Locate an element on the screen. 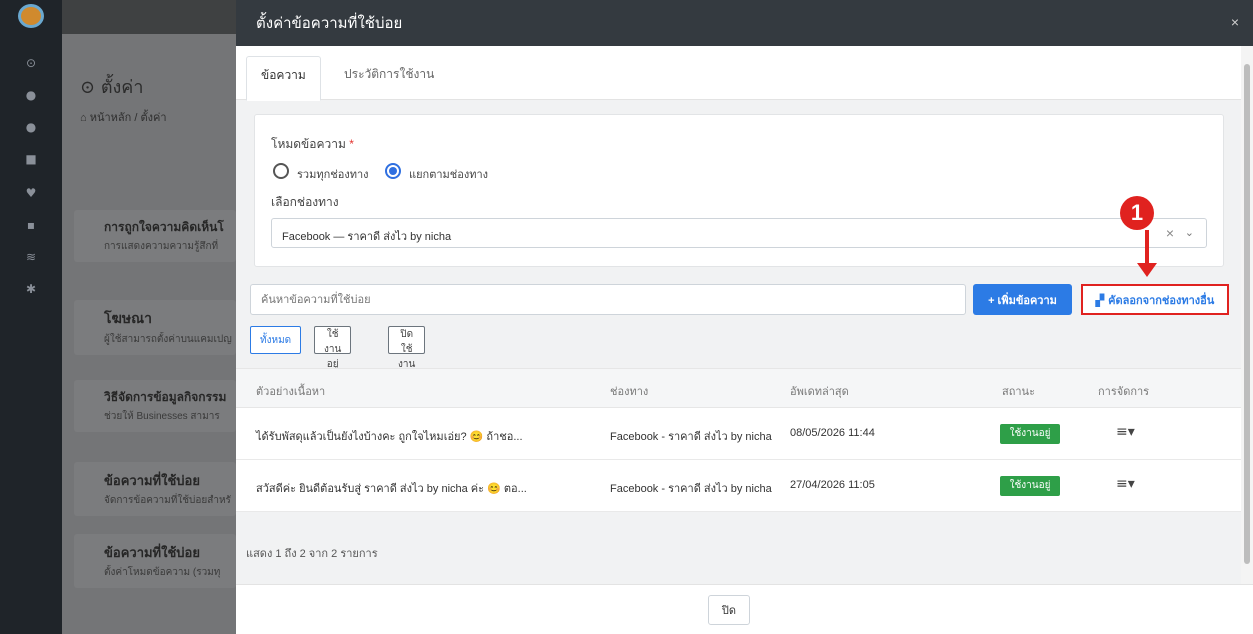  row-updated: 08/05/2026 11:44 is located at coordinates (832, 433).